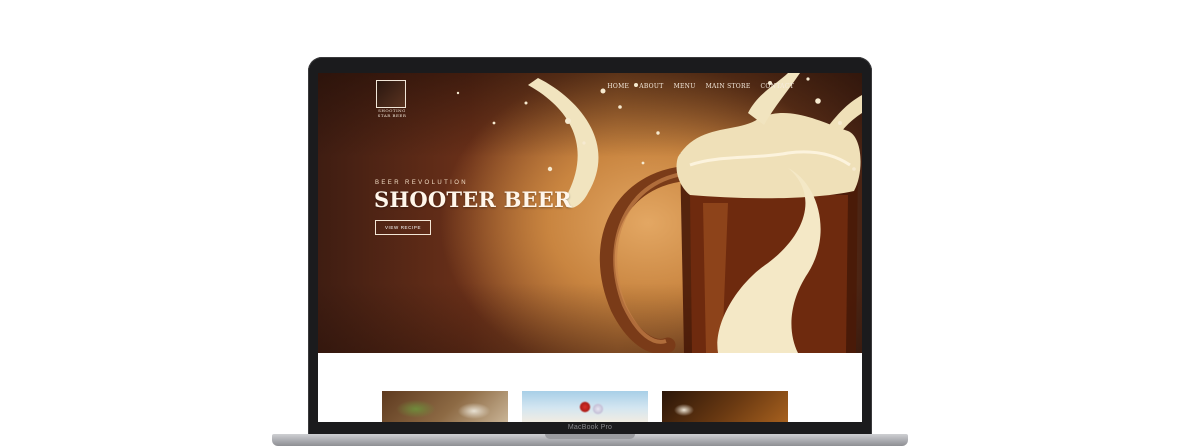 This screenshot has width=1180, height=446. I want to click on view-recipe-button: View Recipe, so click(403, 227).